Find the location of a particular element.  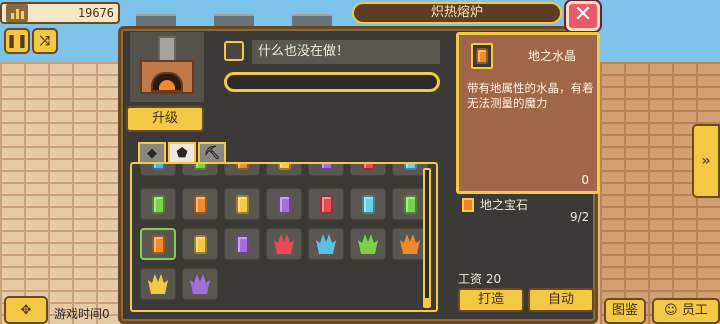

gold-value: 19676 is located at coordinates (95, 13).